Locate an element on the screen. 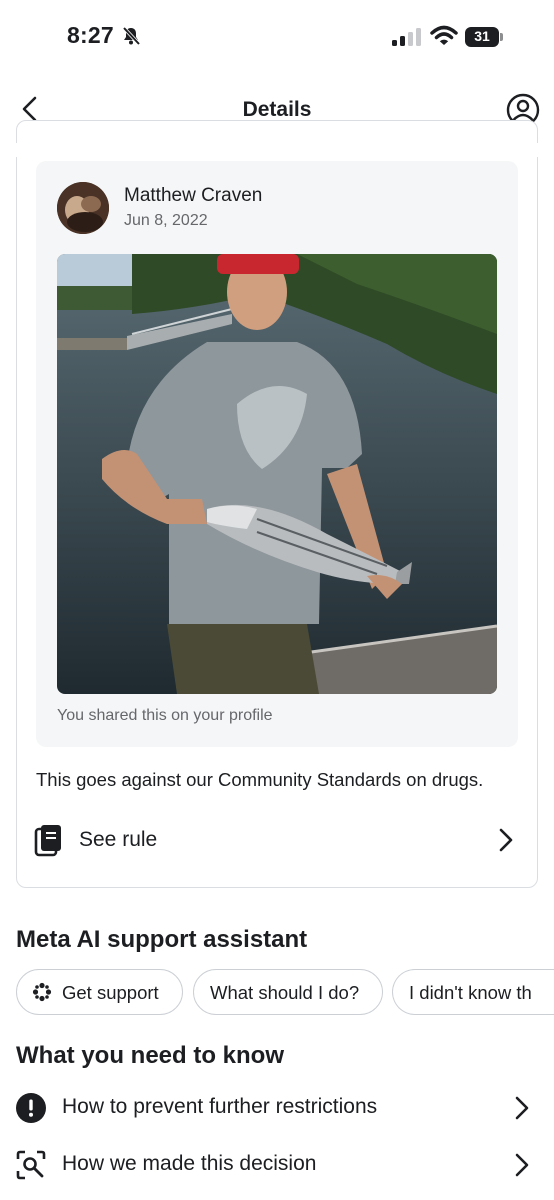  scan-search-icon is located at coordinates (31, 1165).